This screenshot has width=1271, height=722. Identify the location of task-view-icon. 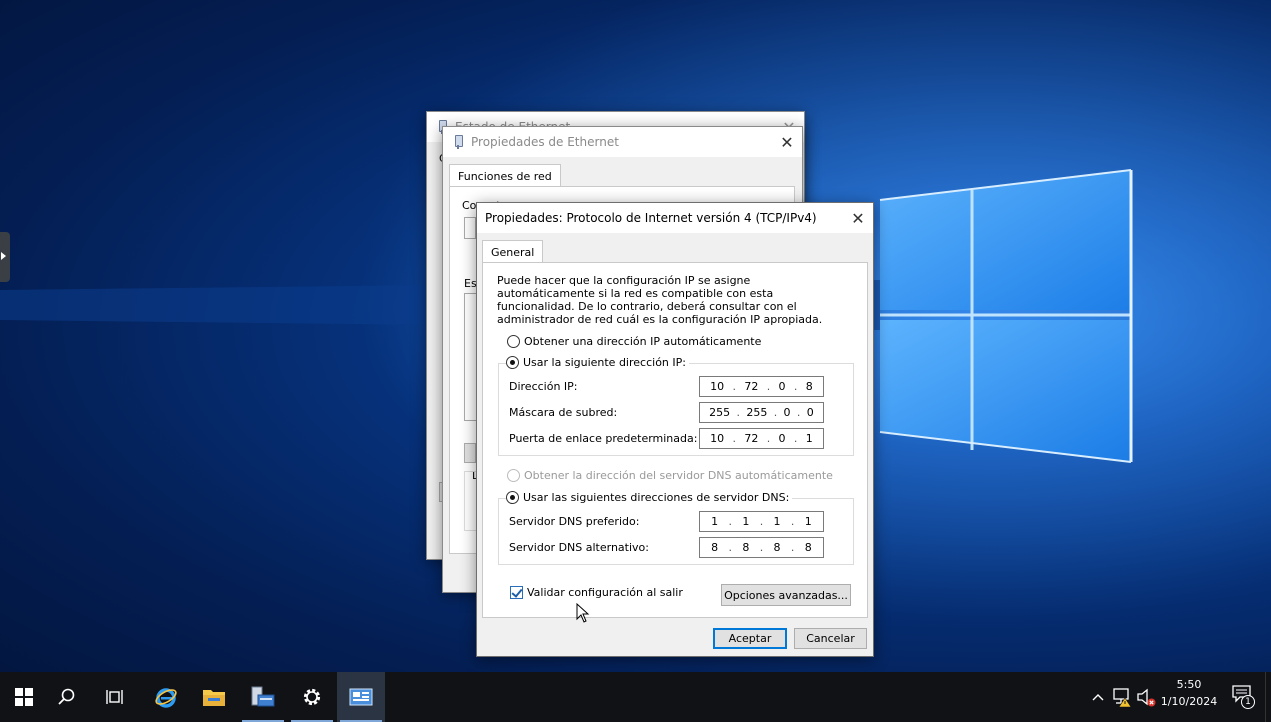
(114, 697).